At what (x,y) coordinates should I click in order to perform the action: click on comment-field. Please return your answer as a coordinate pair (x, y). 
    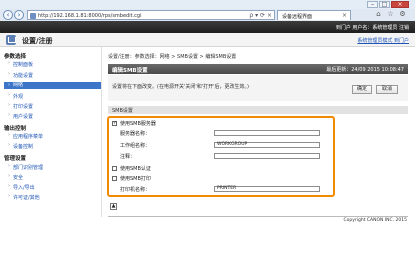
    Looking at the image, I should click on (267, 156).